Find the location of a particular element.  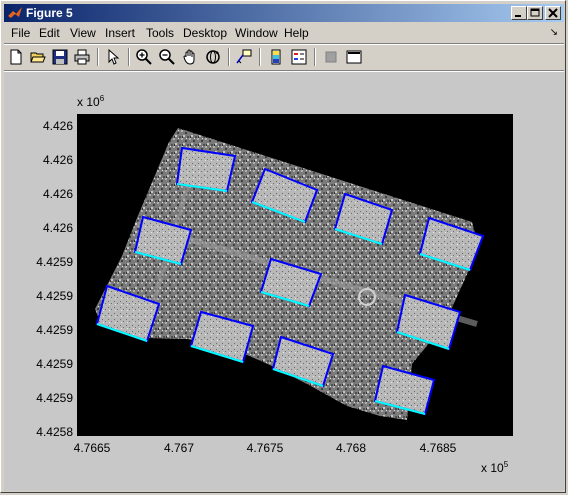

legend-icon is located at coordinates (299, 57).